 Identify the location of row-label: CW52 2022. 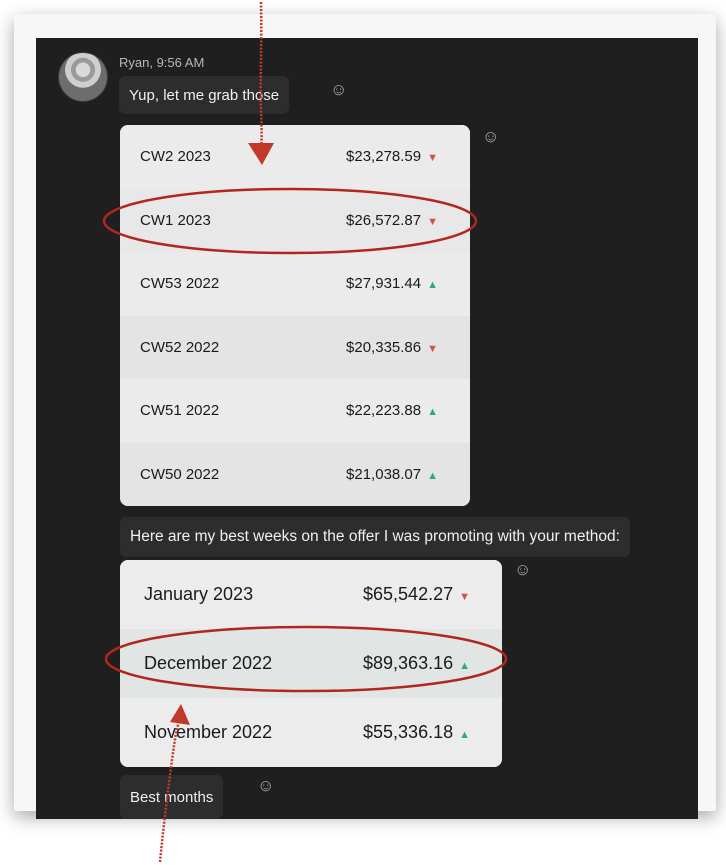
(180, 347).